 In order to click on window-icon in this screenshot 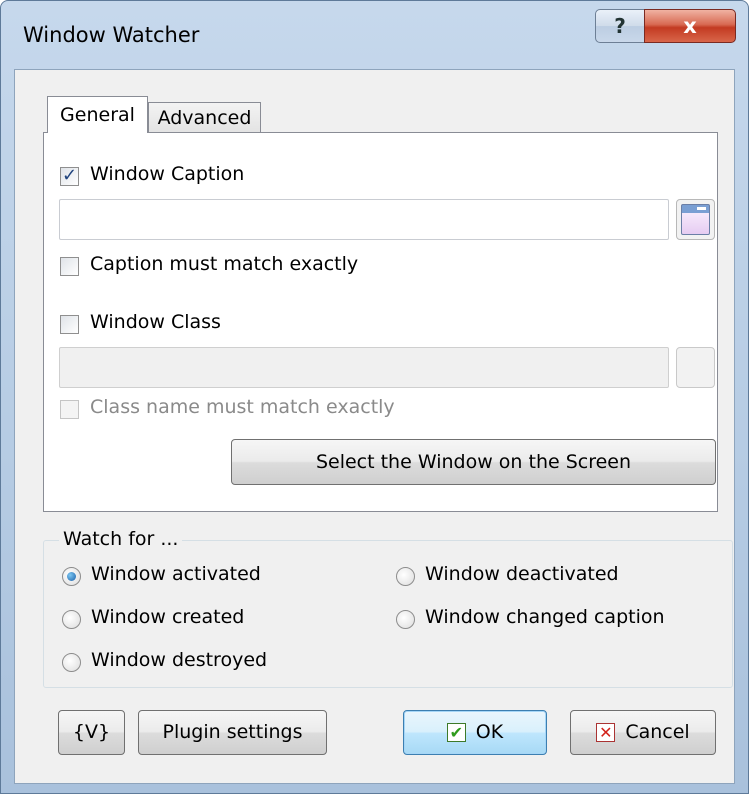, I will do `click(695, 219)`.